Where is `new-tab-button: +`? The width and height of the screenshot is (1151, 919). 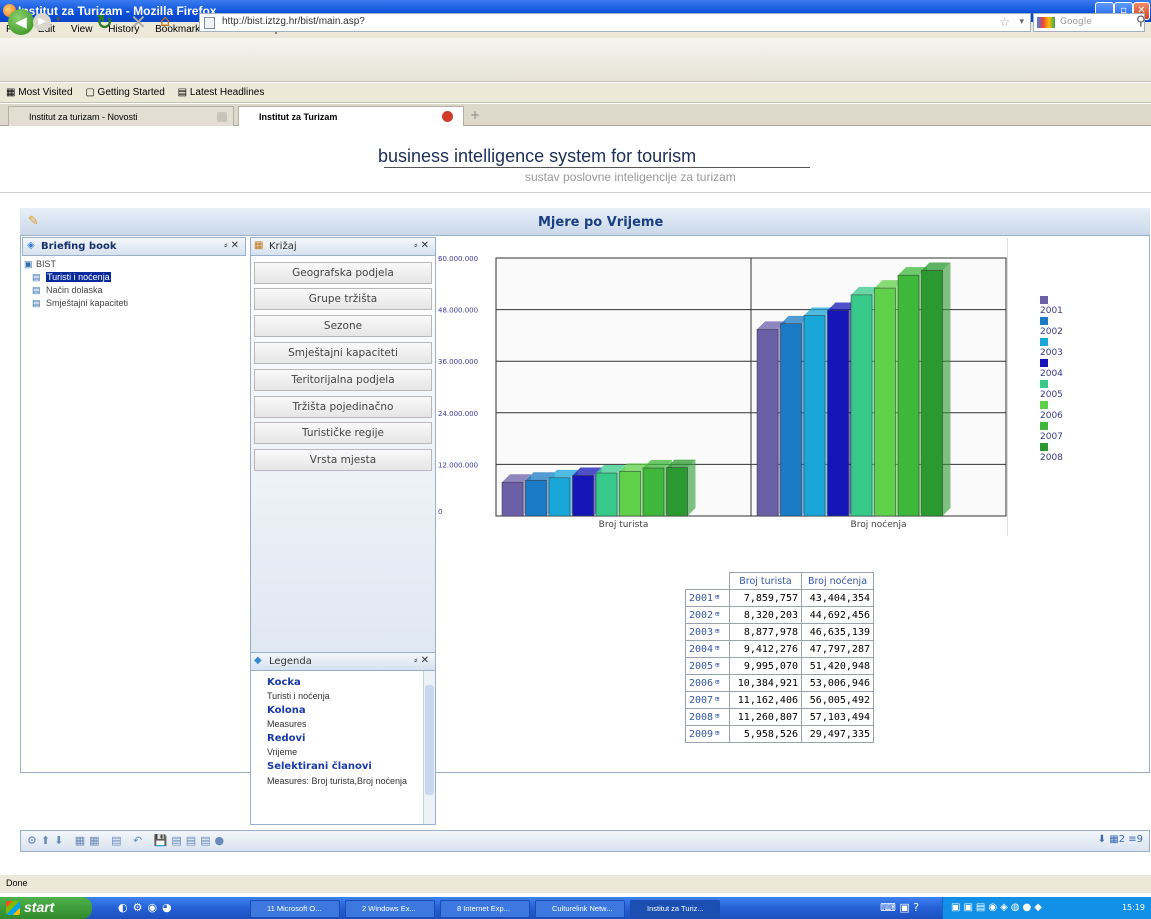 new-tab-button: + is located at coordinates (475, 115).